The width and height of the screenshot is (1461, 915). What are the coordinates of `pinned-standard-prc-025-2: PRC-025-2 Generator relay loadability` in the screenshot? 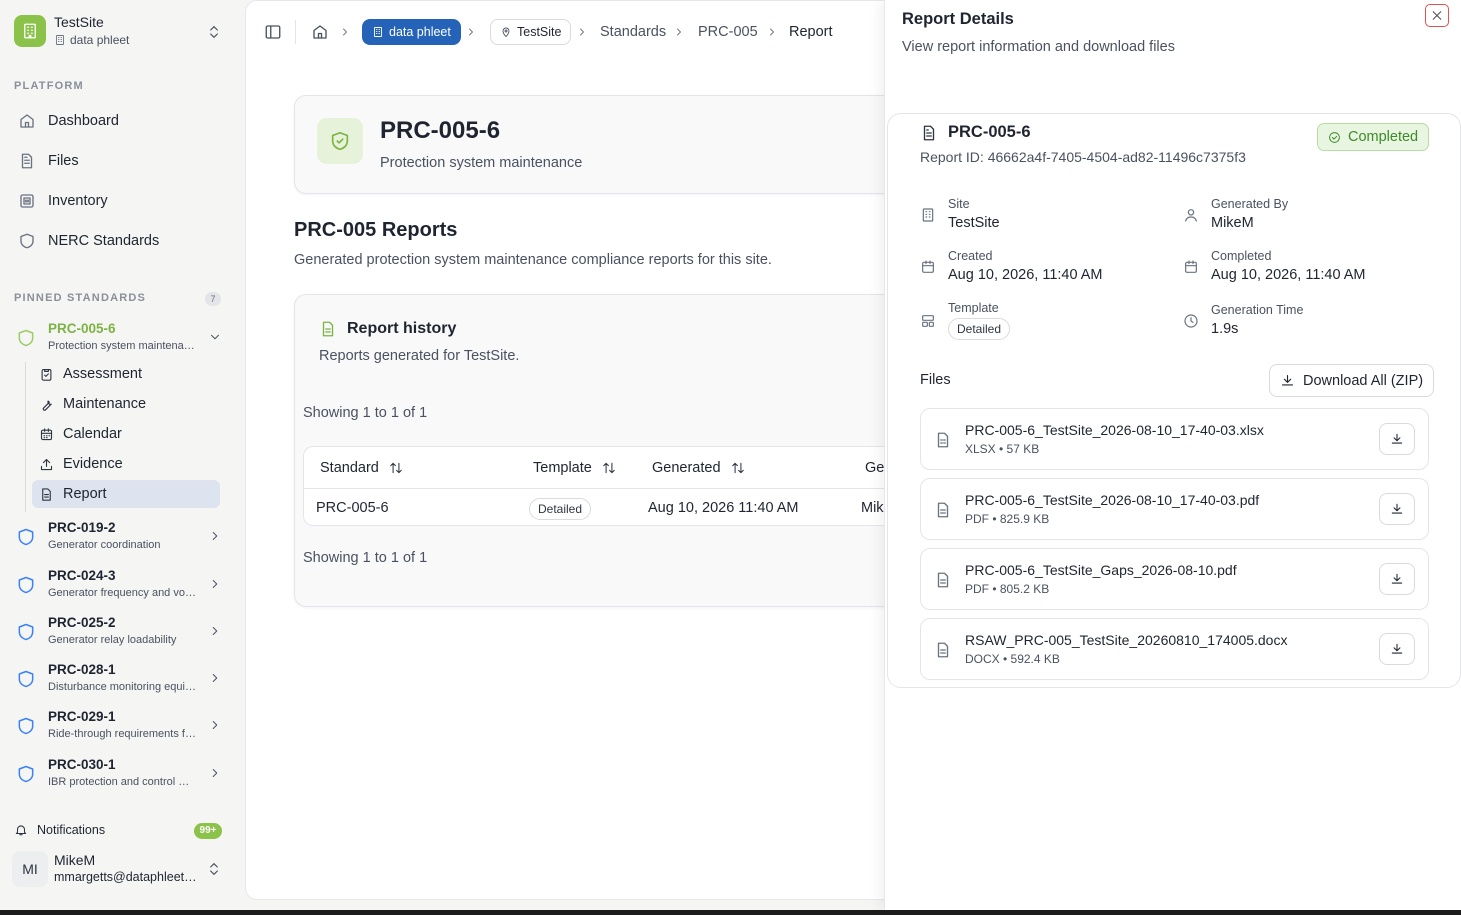 It's located at (117, 633).